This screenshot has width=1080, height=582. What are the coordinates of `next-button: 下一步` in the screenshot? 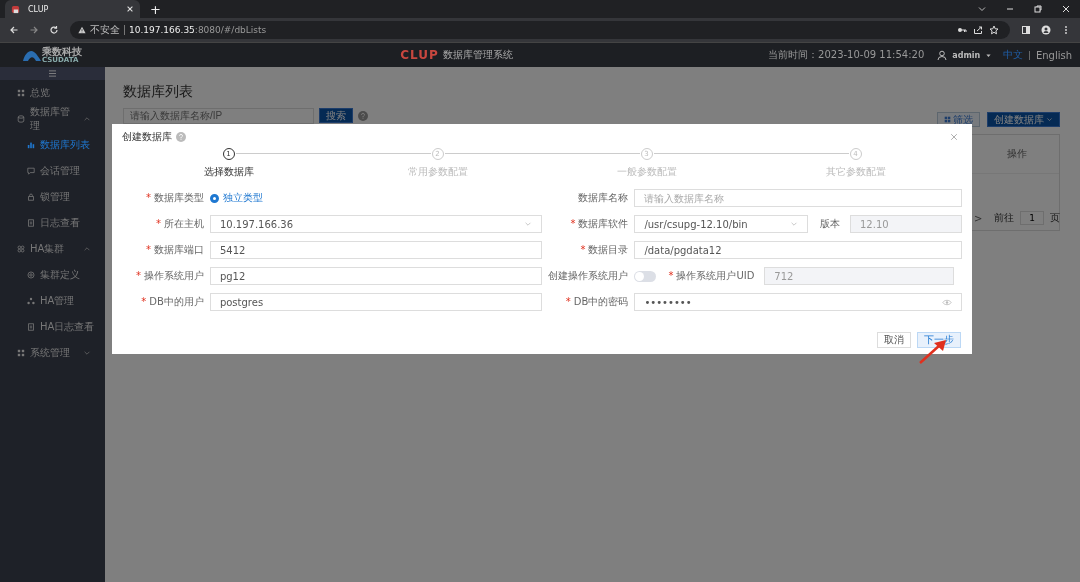 It's located at (939, 340).